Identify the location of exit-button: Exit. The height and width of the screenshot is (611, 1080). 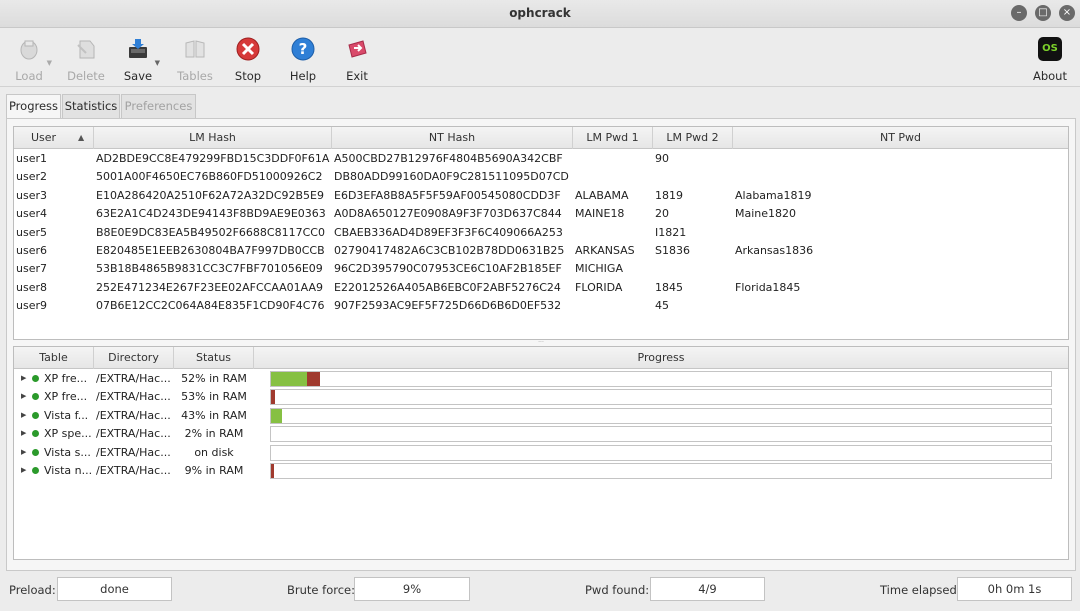
(357, 58).